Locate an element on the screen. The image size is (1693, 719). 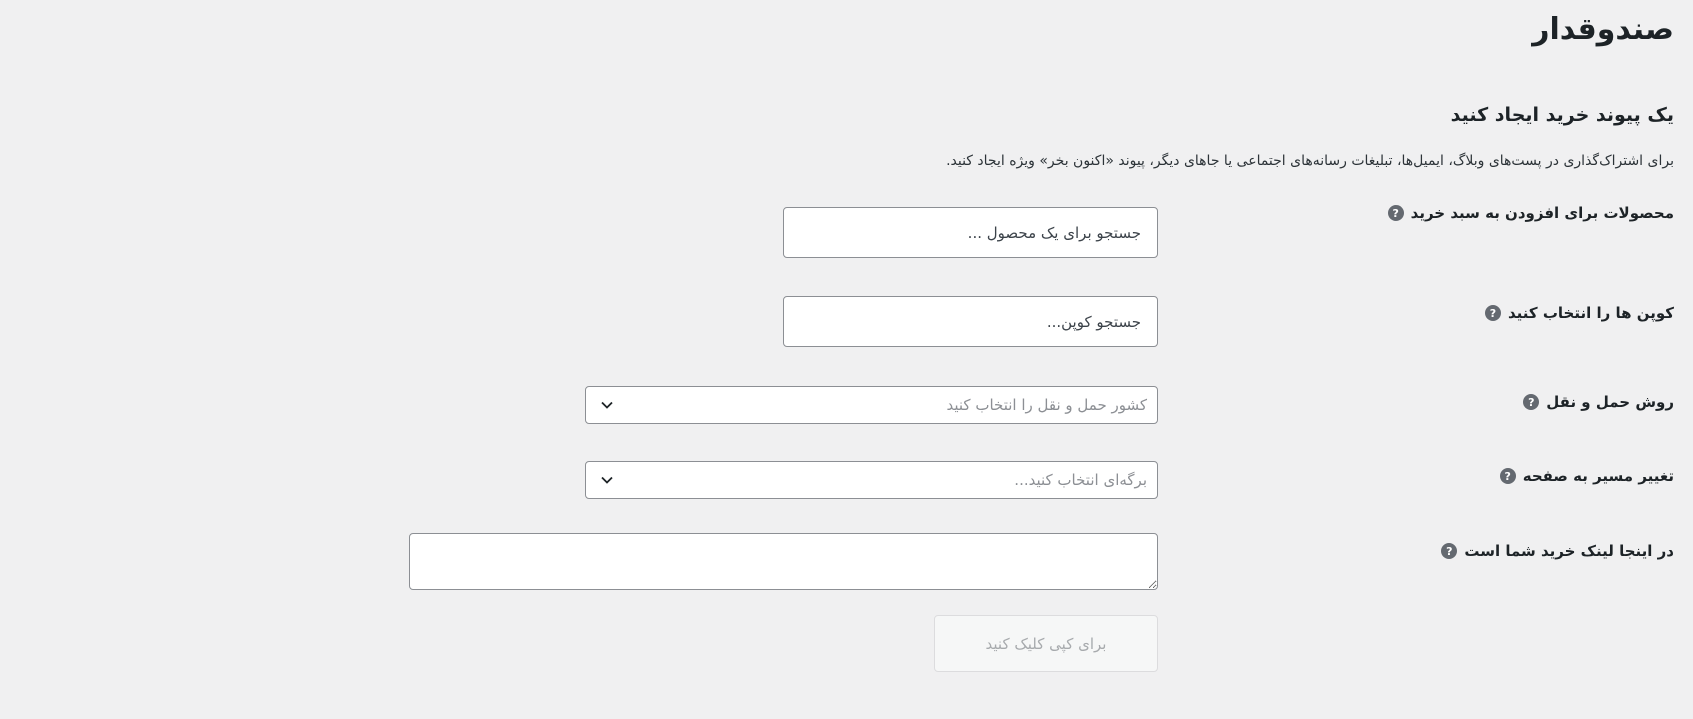
link-label: در اینجا لینک خرید شما است is located at coordinates (1569, 551).